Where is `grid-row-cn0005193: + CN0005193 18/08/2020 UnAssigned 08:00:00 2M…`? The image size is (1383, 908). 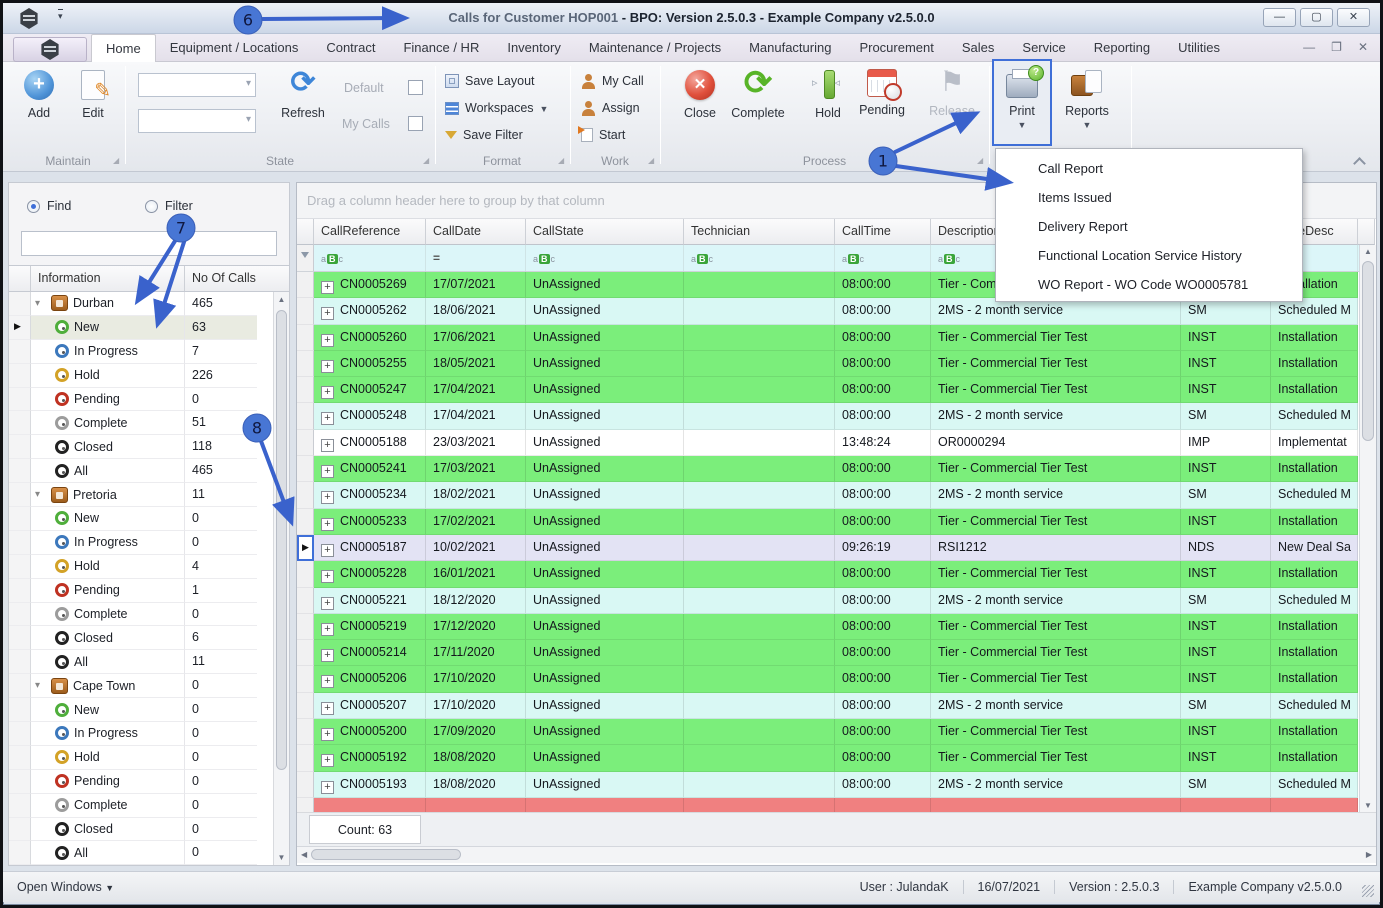 grid-row-cn0005193: + CN0005193 18/08/2020 UnAssigned 08:00:00 2M… is located at coordinates (828, 784).